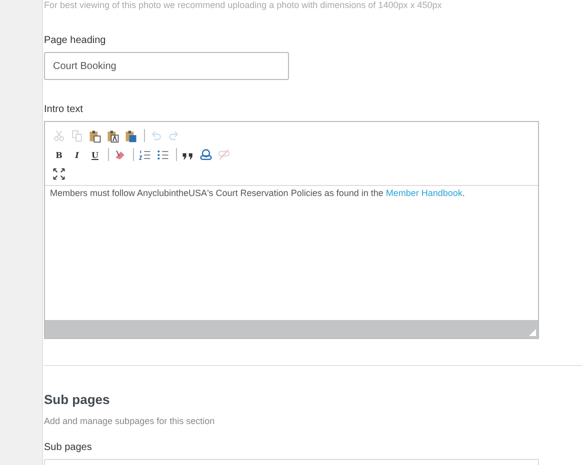  I want to click on section-description: Add and manage subpages for this section, so click(130, 421).